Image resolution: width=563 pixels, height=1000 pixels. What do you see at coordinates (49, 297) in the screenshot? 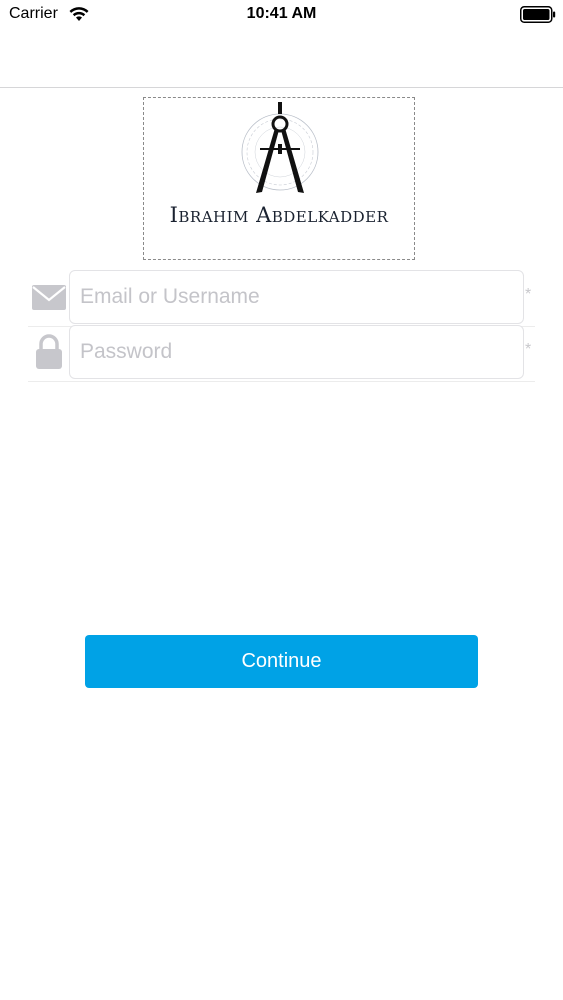
I see `mail-icon` at bounding box center [49, 297].